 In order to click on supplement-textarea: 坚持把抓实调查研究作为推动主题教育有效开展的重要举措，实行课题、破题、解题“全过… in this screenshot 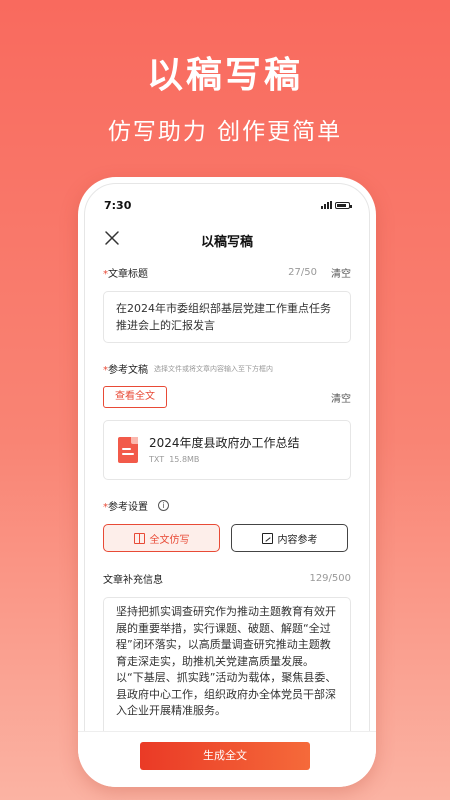, I will do `click(227, 667)`.